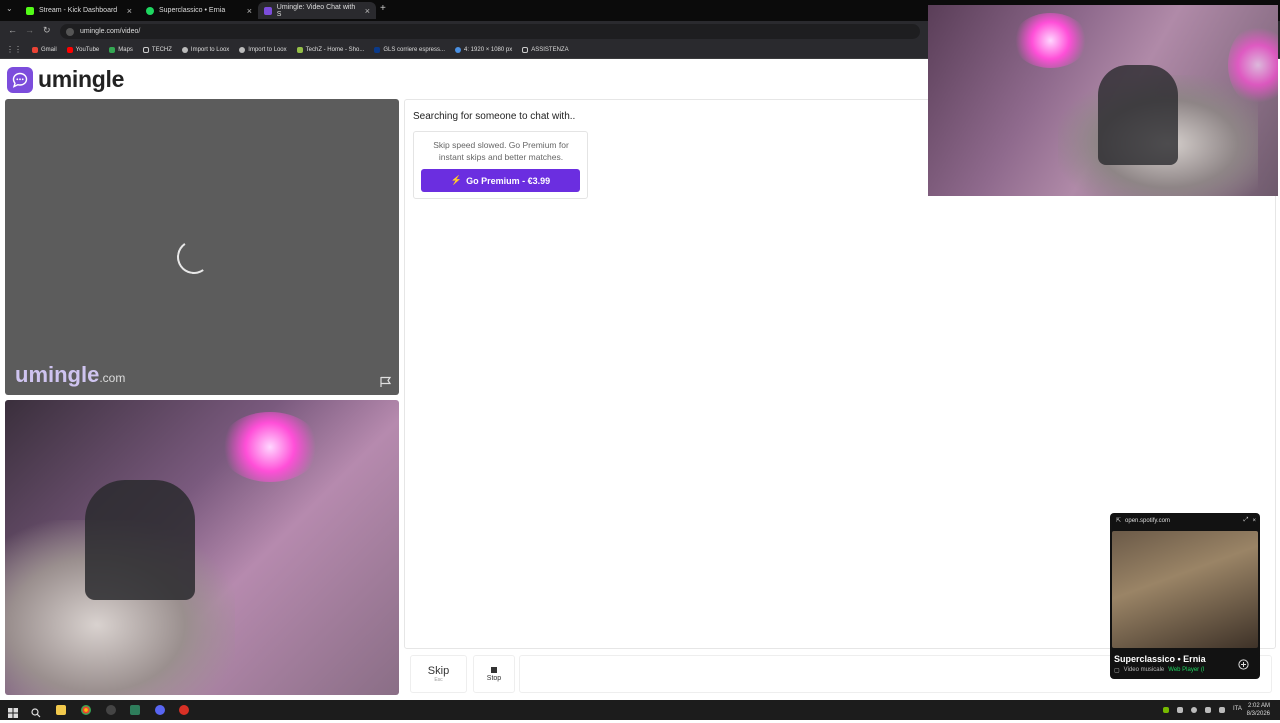 Image resolution: width=1280 pixels, height=723 pixels. I want to click on back-icon: ←, so click(12, 30).